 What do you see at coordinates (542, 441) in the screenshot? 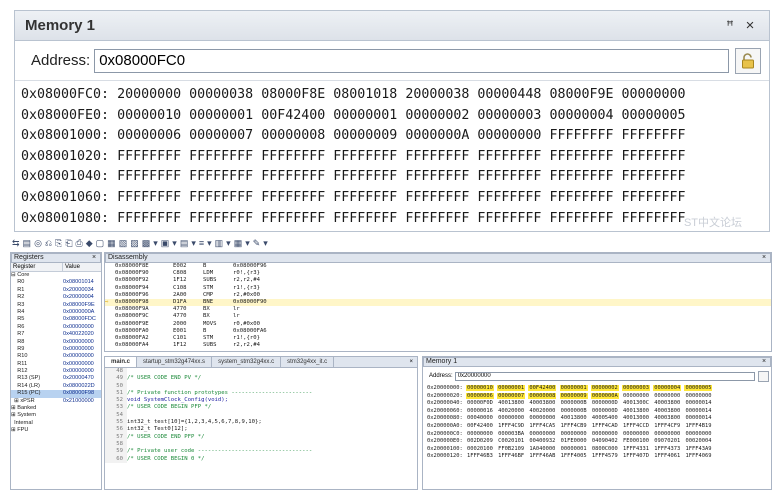
I see `memory-word: 00400932` at bounding box center [542, 441].